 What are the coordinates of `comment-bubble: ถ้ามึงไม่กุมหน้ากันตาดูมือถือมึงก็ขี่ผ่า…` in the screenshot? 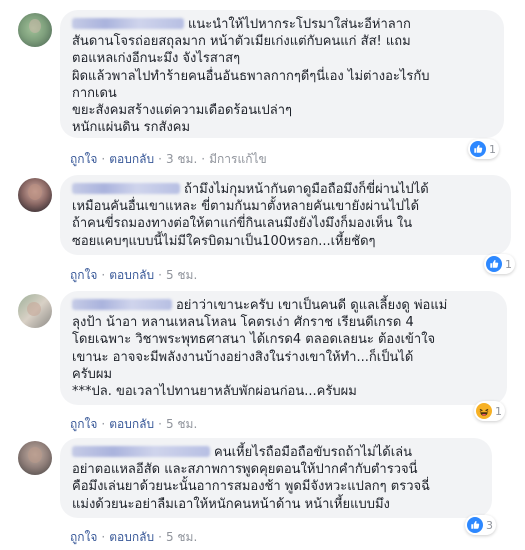 It's located at (285, 215).